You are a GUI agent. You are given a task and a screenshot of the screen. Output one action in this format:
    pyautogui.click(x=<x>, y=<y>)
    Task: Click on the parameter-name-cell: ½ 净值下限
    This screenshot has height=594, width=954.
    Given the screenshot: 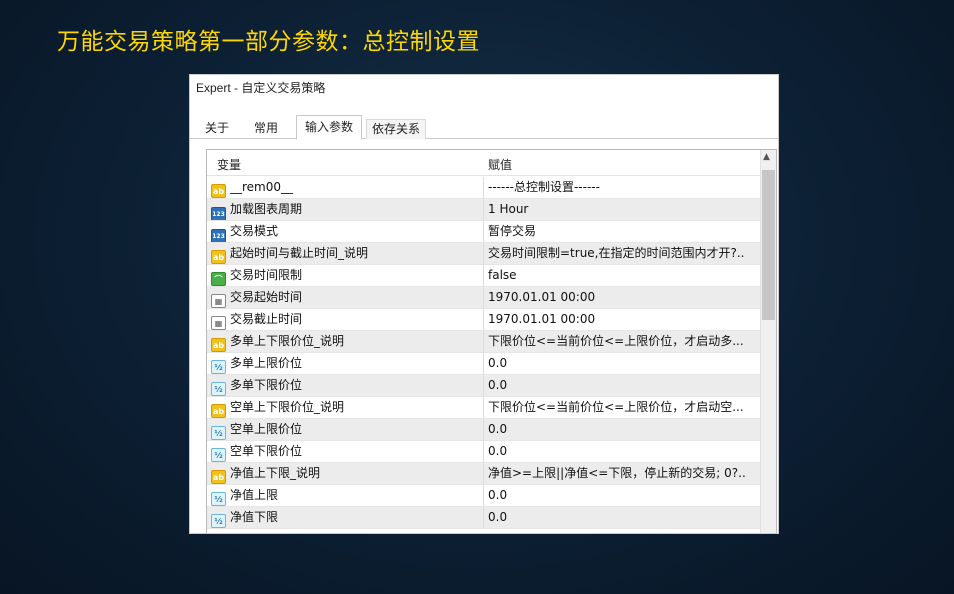 What is the action you would take?
    pyautogui.click(x=347, y=517)
    